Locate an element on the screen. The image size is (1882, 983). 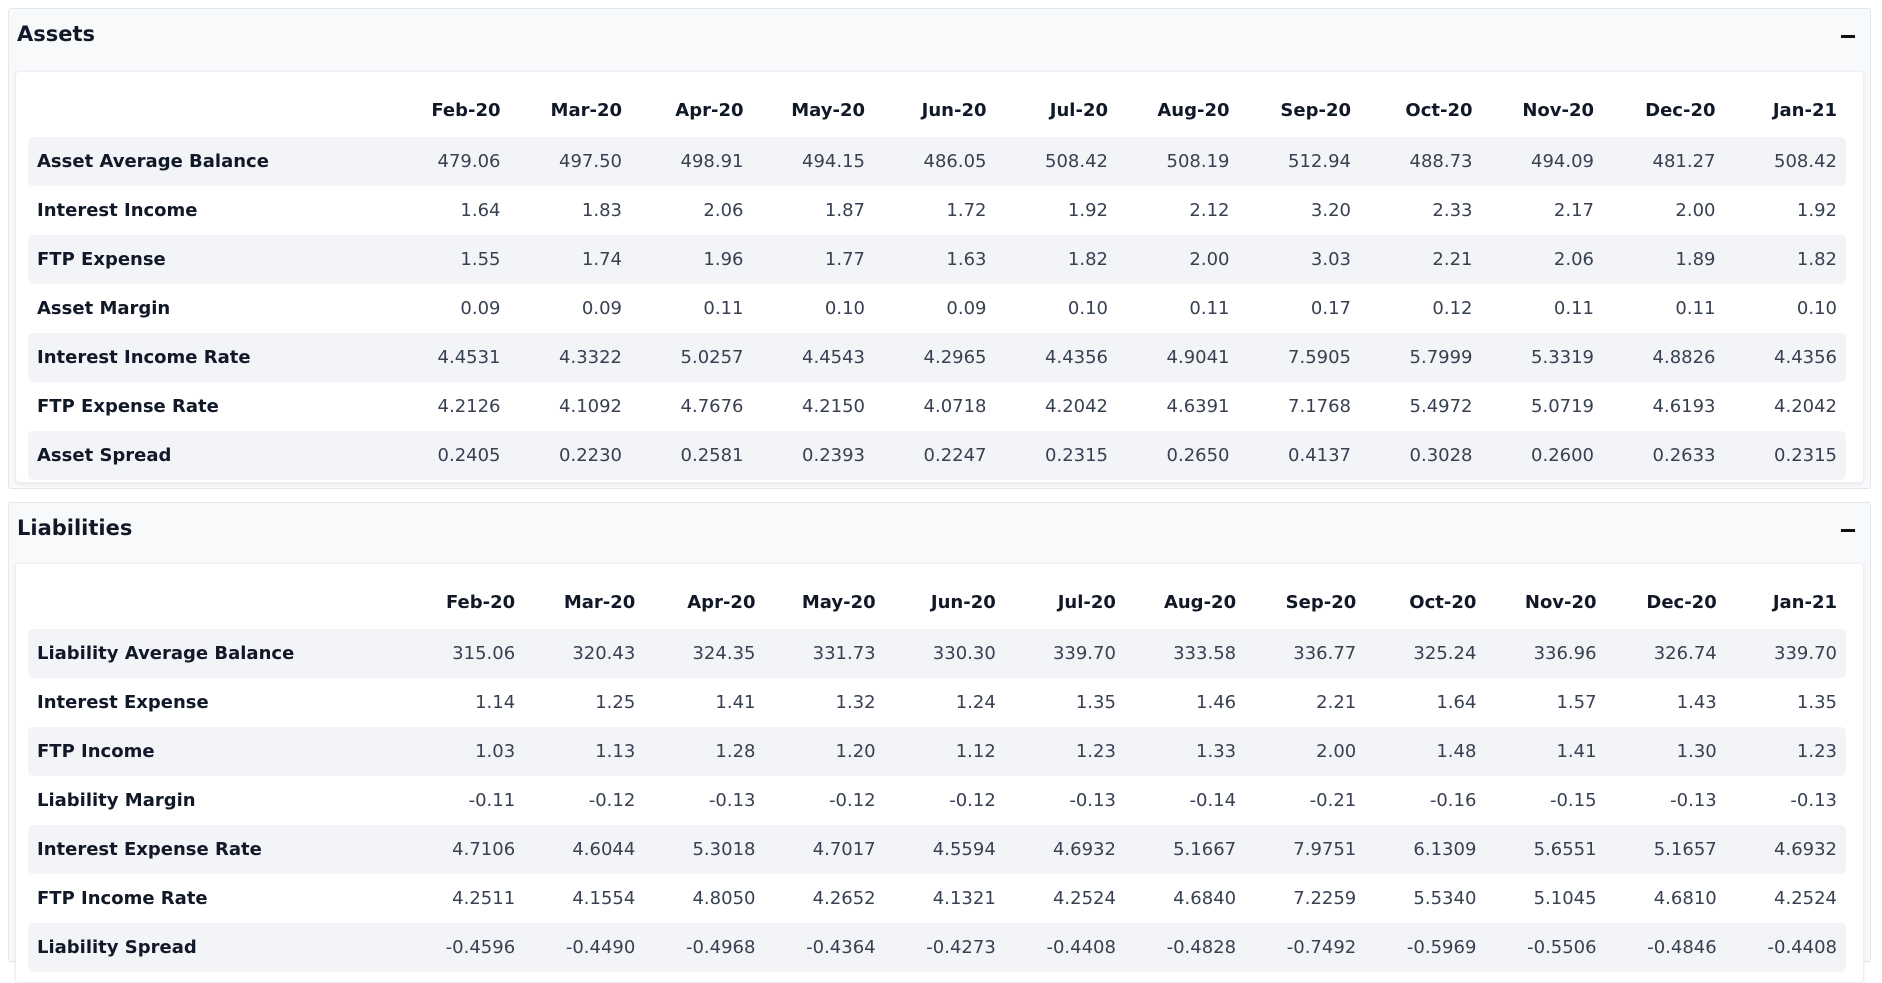
table-cell: 1.57 is located at coordinates (1576, 702).